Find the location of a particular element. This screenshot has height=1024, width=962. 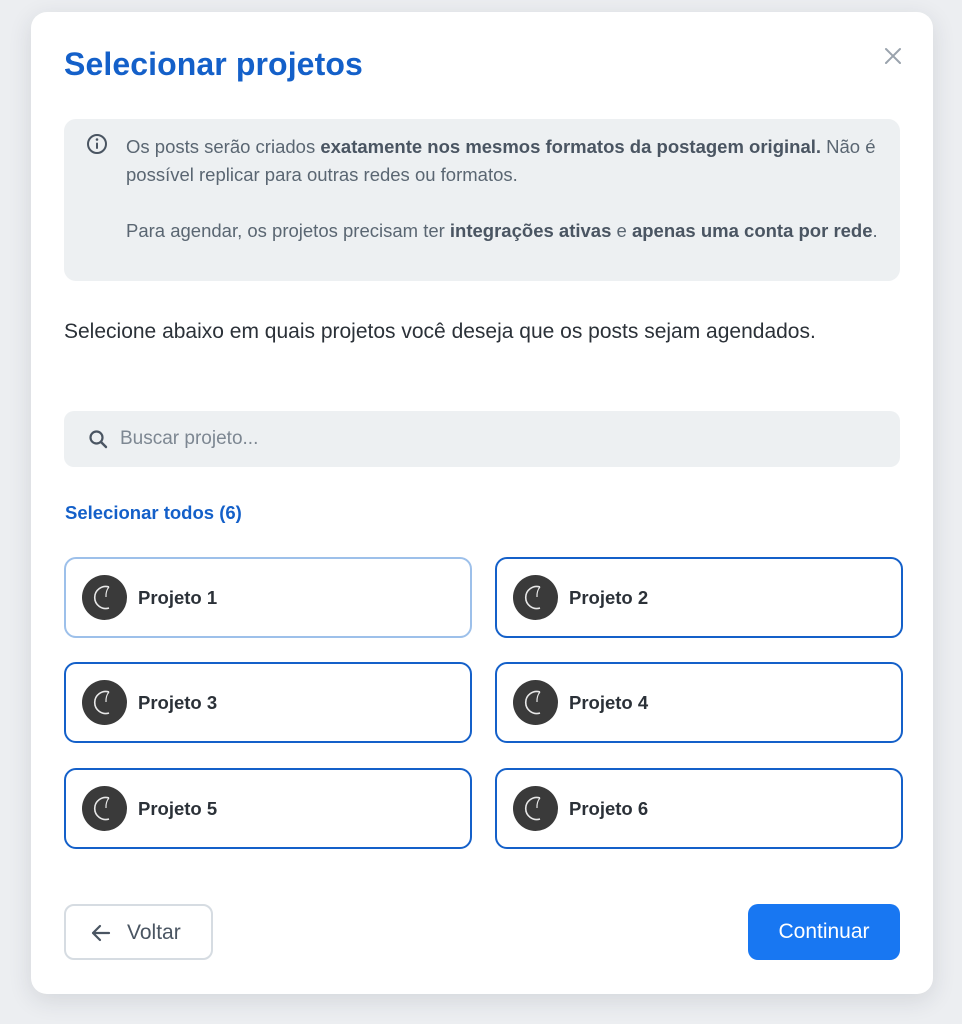

back-button: Voltar is located at coordinates (138, 932).